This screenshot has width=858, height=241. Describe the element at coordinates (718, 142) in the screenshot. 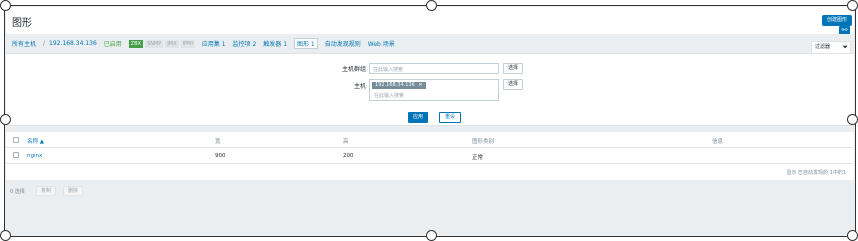

I see `column-header-info: 信息` at that location.